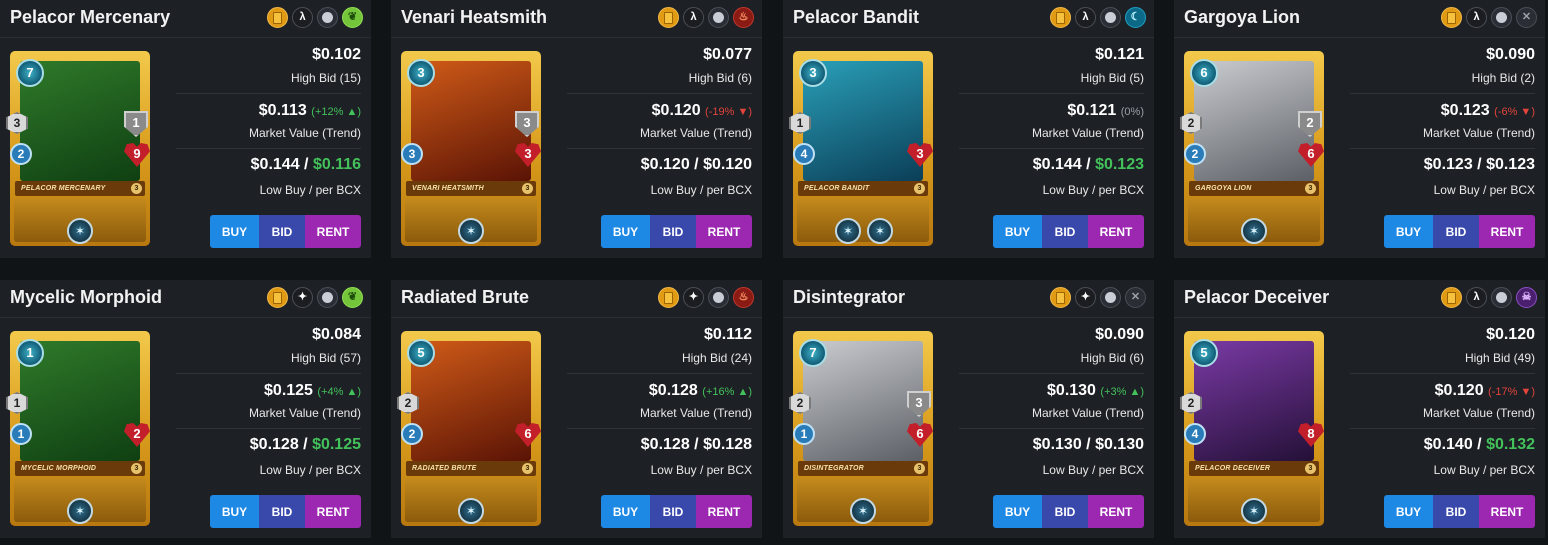  I want to click on market-trend: (0%), so click(1132, 112).